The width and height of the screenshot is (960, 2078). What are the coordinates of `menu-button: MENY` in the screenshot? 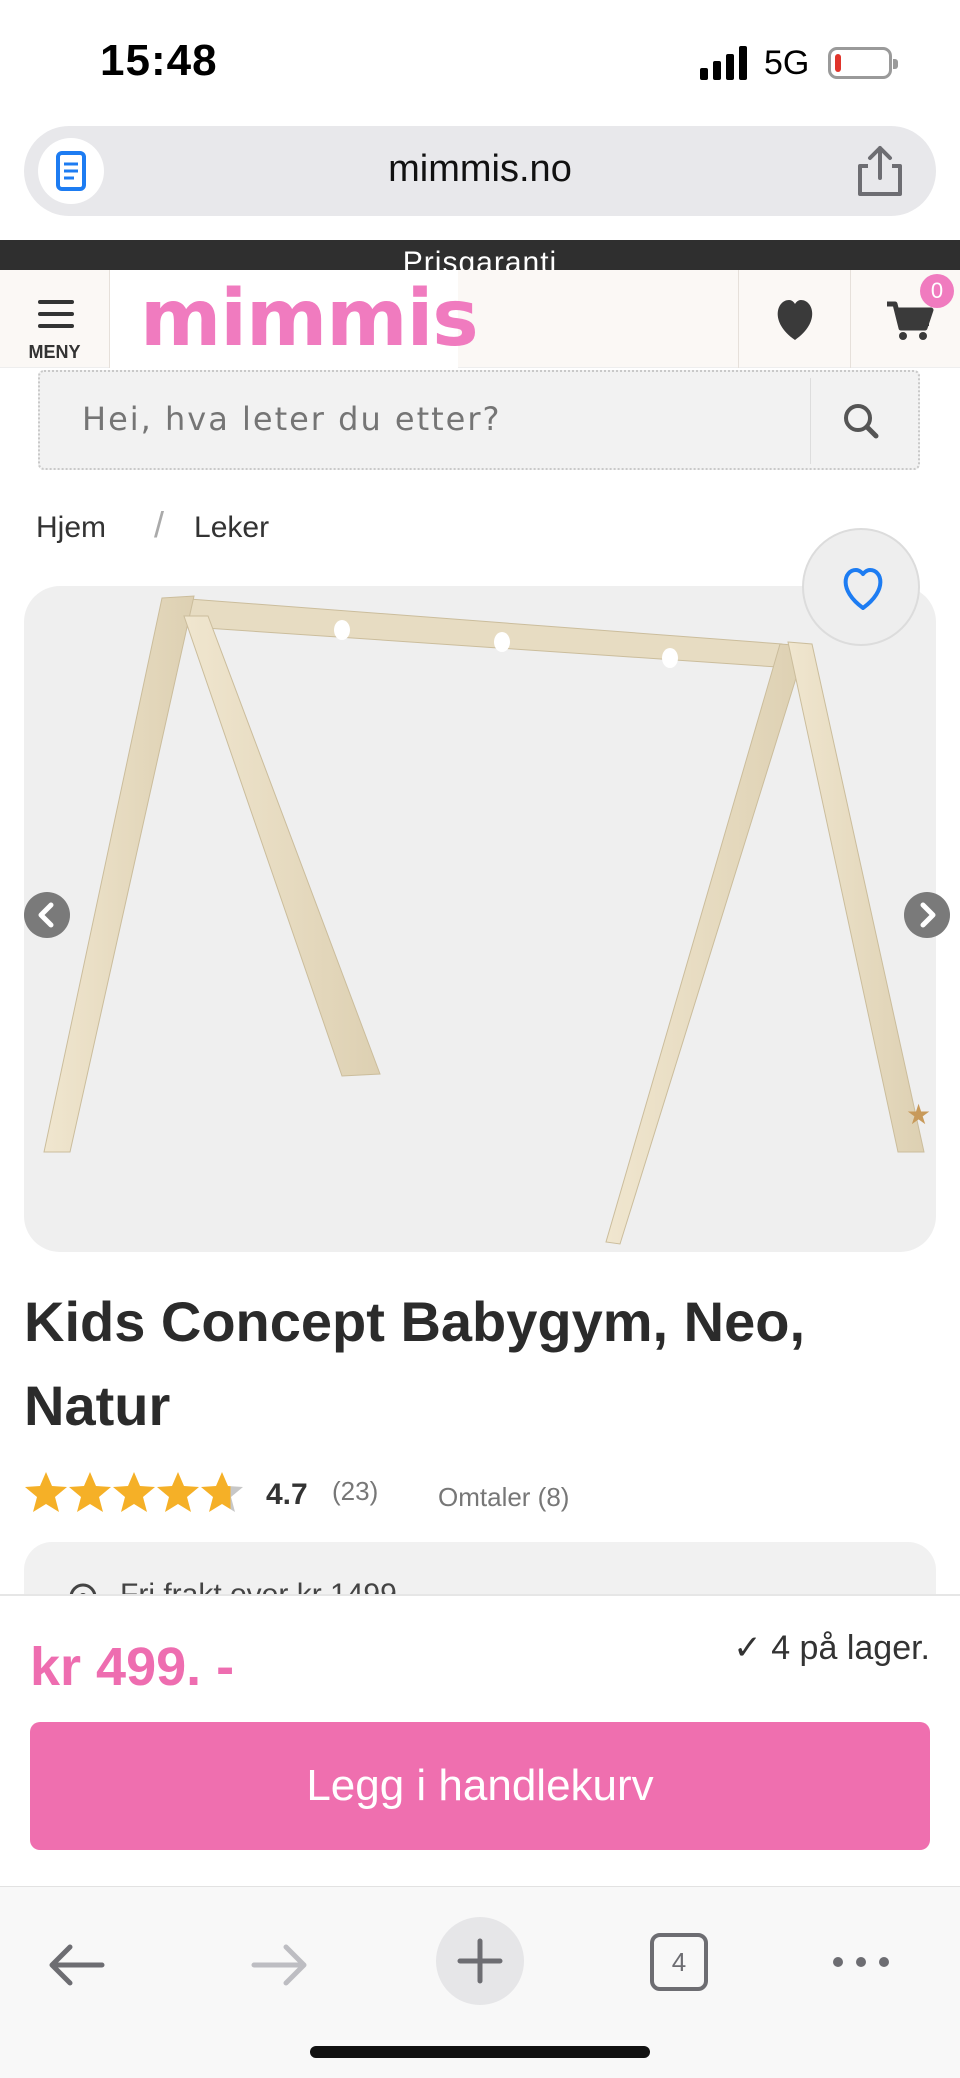 It's located at (55, 319).